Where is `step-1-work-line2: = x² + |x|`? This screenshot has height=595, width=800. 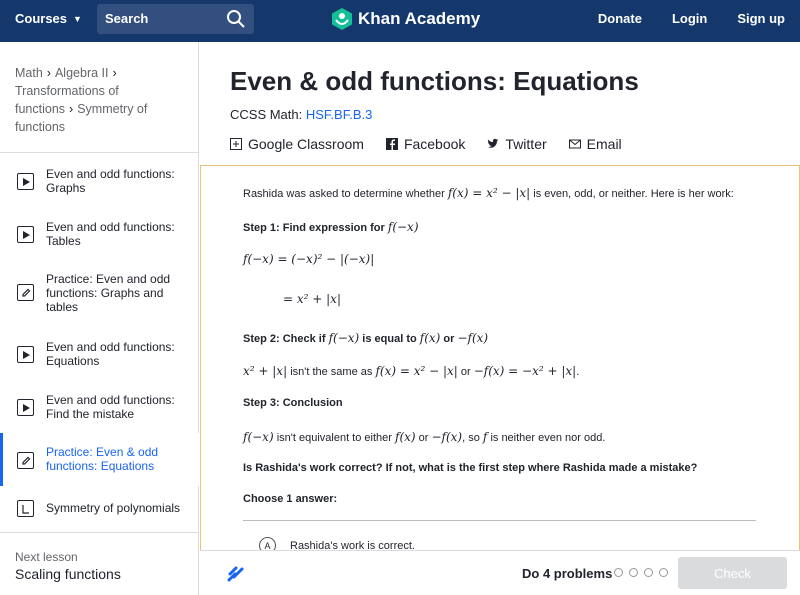 step-1-work-line2: = x² + |x| is located at coordinates (312, 299).